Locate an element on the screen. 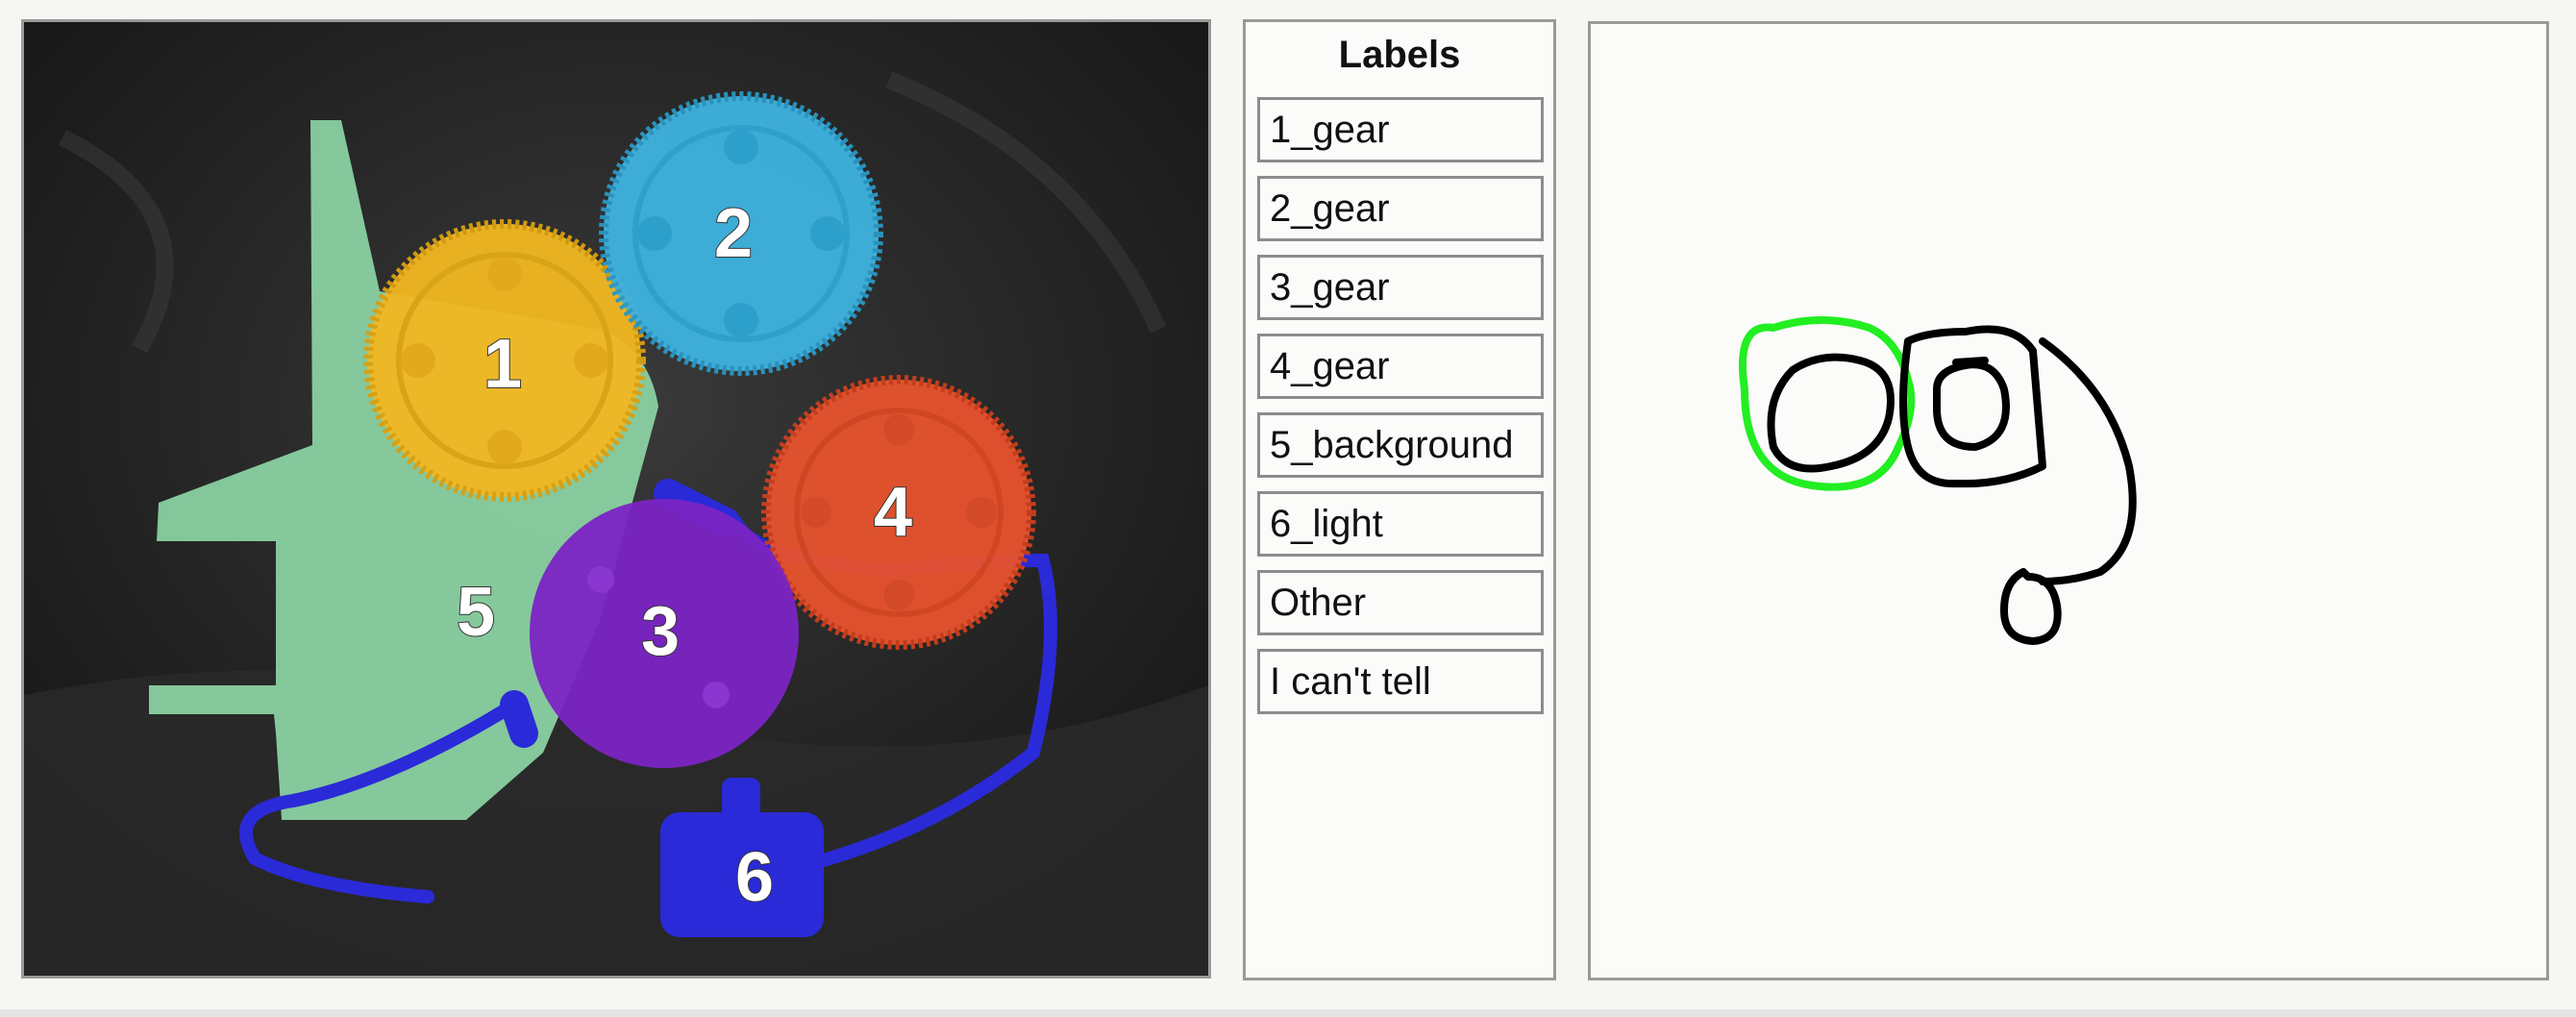 The height and width of the screenshot is (1017, 2576). sketch-canvas is located at coordinates (1938, 480).